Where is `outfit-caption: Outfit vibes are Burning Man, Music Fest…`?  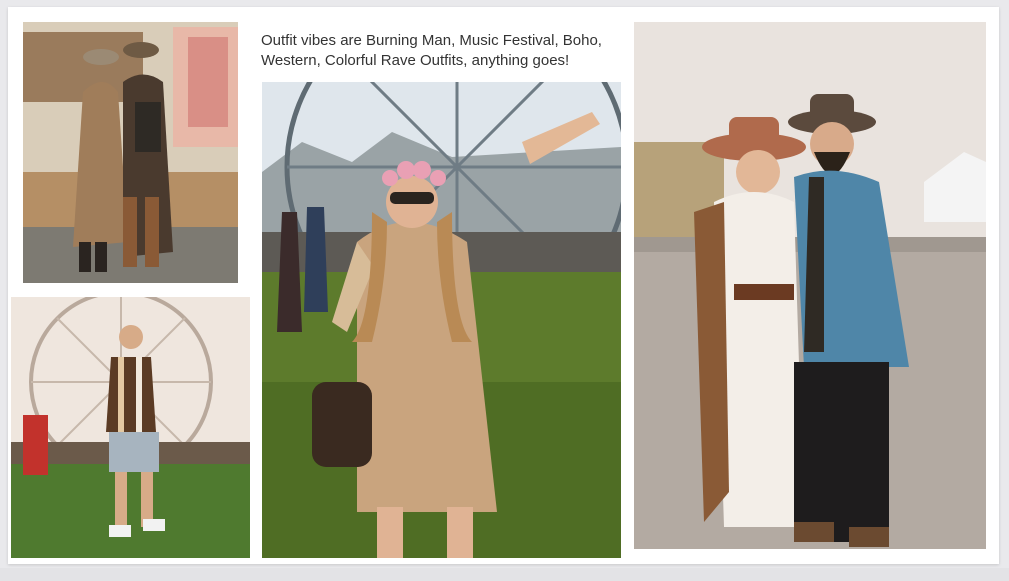
outfit-caption: Outfit vibes are Burning Man, Music Fest… is located at coordinates (431, 50).